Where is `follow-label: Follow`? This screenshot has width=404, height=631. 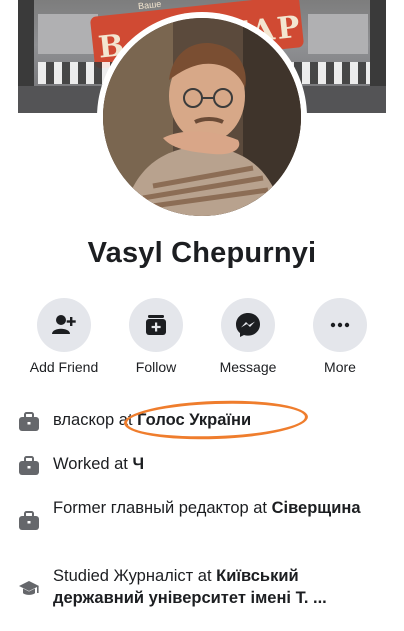
follow-label: Follow is located at coordinates (156, 367).